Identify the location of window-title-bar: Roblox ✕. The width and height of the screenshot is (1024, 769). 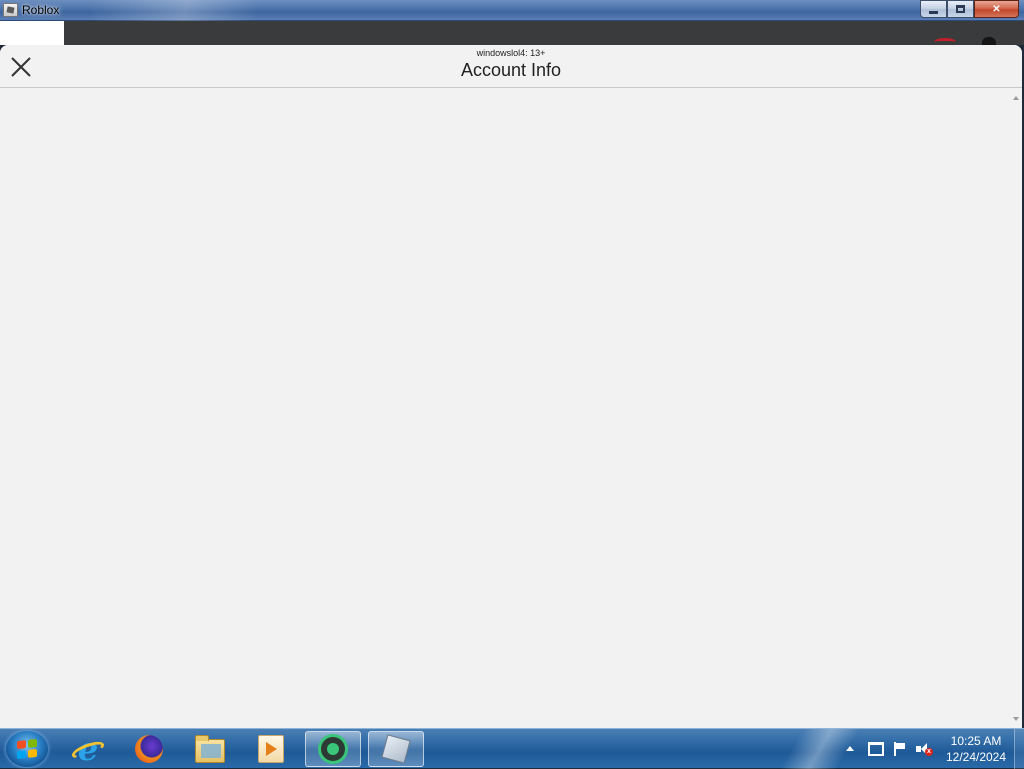
(512, 10).